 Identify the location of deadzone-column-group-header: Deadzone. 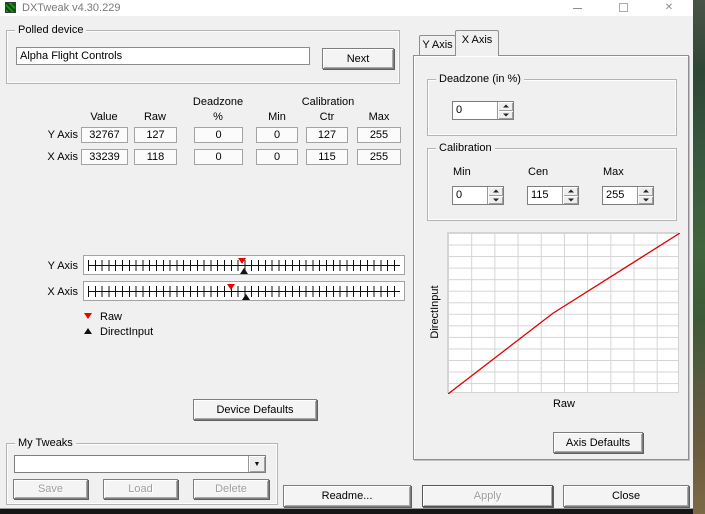
(218, 102).